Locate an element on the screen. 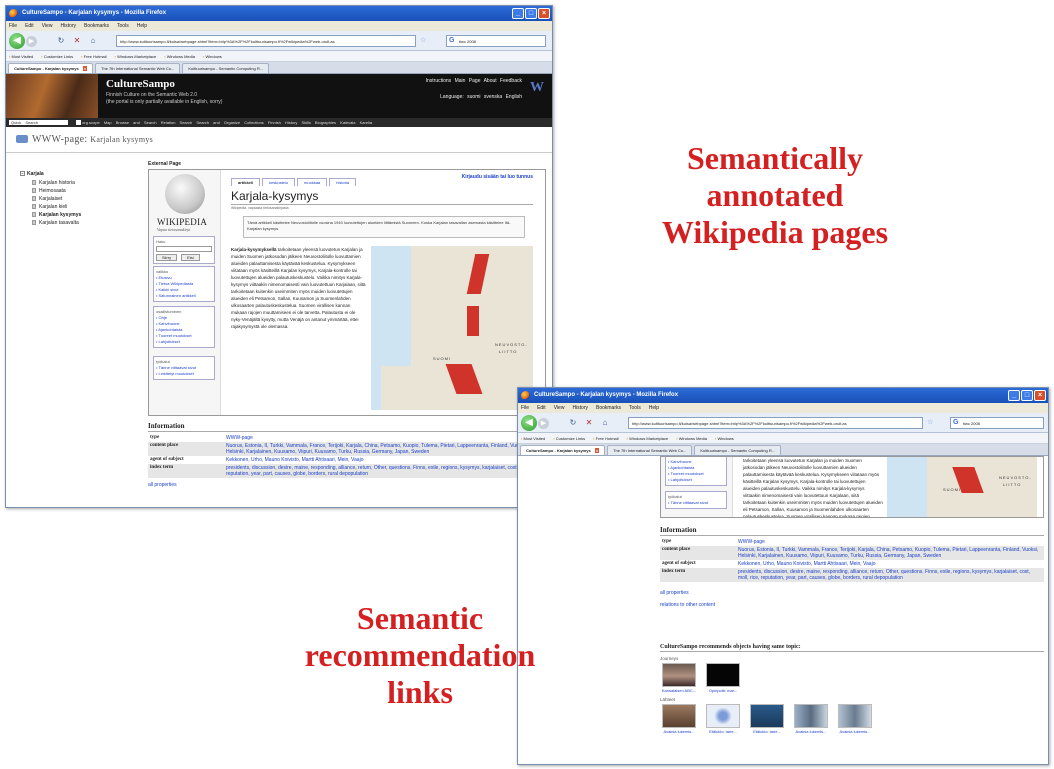  tree-item: Karjalaiset is located at coordinates (79, 199).